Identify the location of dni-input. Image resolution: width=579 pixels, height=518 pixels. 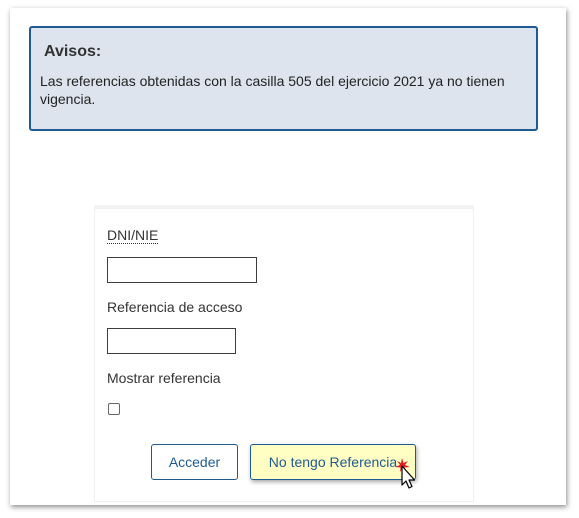
(182, 270).